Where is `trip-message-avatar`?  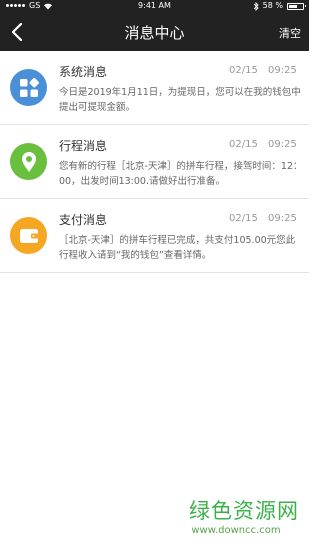 trip-message-avatar is located at coordinates (28, 161).